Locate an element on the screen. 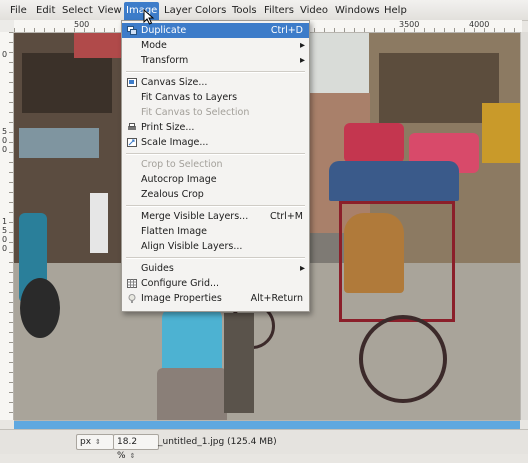  vertical-scrollbar is located at coordinates (524, 226).